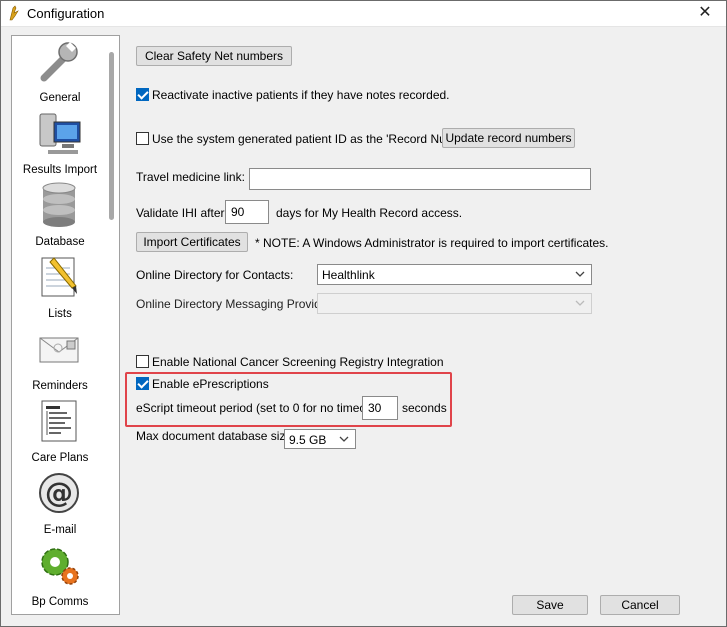 The image size is (727, 627). Describe the element at coordinates (705, 13) in the screenshot. I see `close-icon: ✕` at that location.